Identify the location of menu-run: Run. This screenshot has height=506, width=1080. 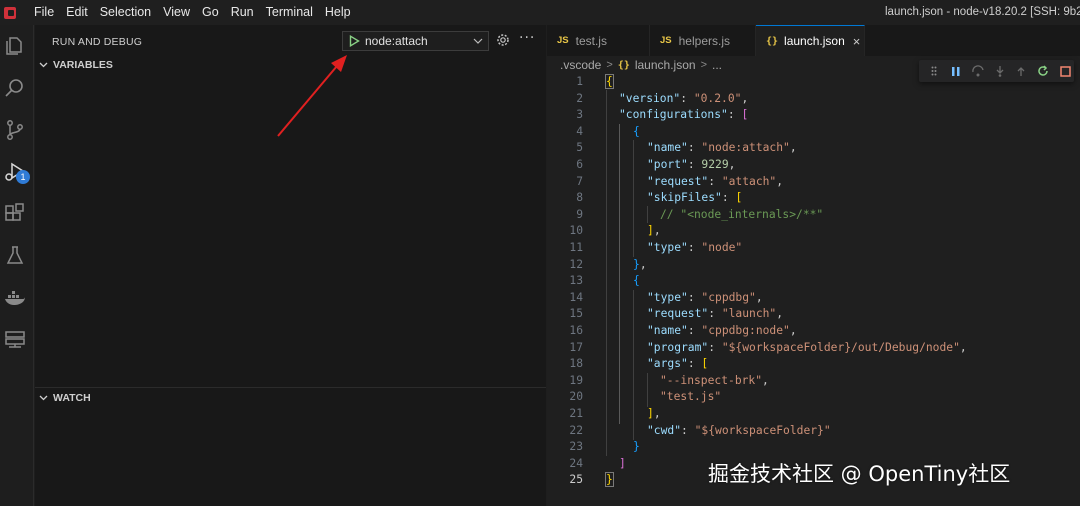
(242, 12).